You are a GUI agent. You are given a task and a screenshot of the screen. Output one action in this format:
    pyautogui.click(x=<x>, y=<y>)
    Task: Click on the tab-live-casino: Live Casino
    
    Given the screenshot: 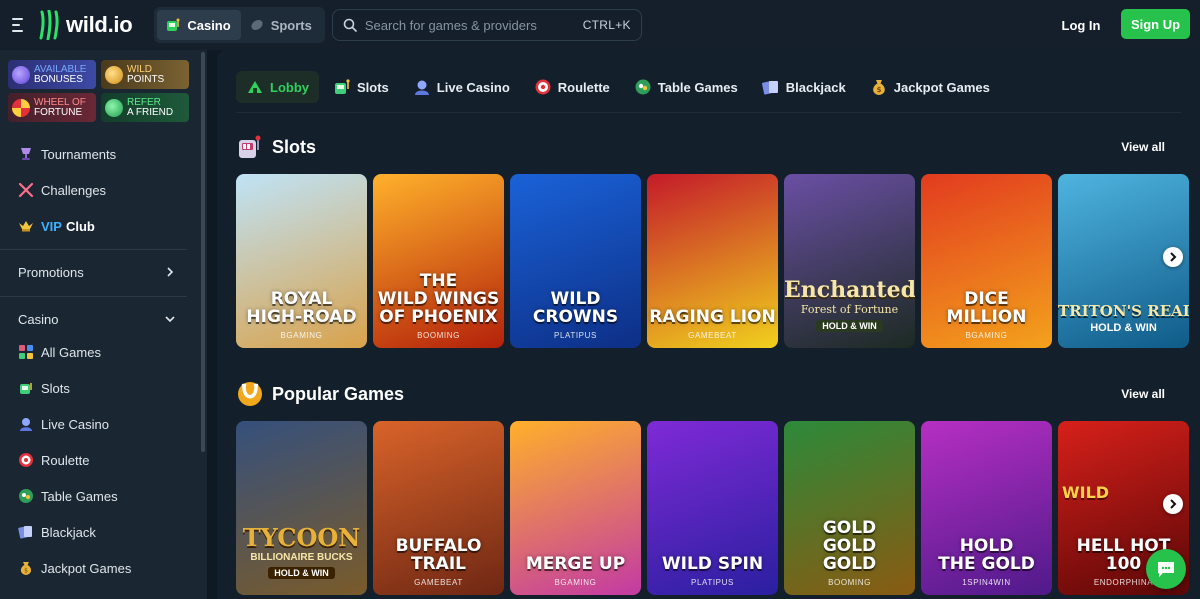 What is the action you would take?
    pyautogui.click(x=461, y=87)
    